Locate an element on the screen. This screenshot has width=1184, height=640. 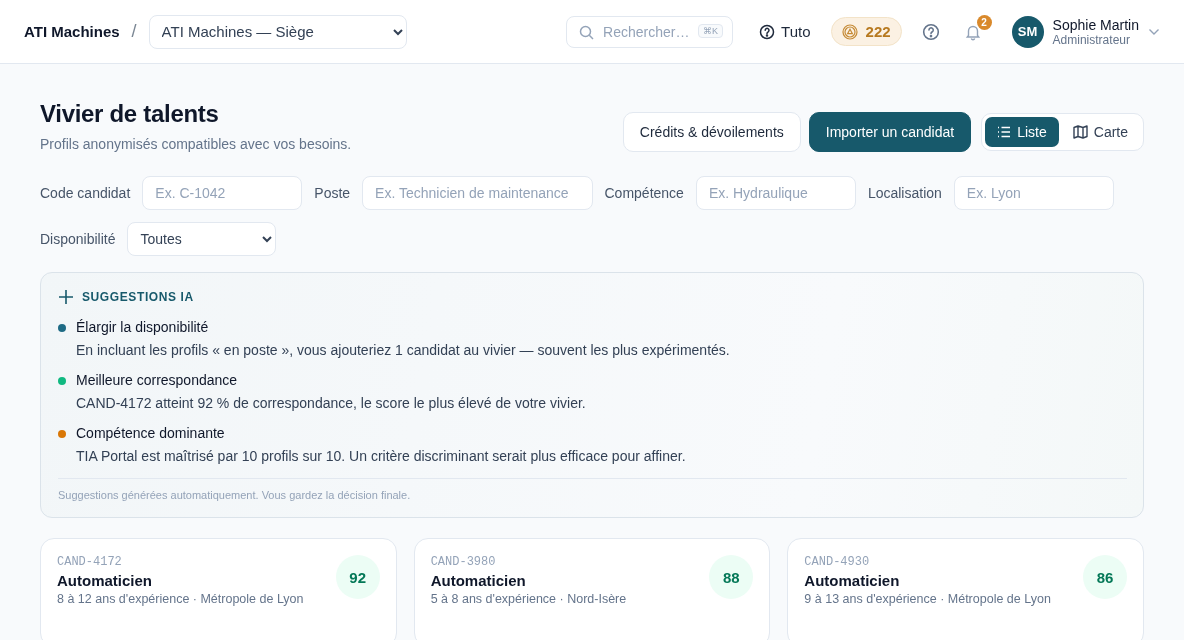
list-icon is located at coordinates (1004, 132).